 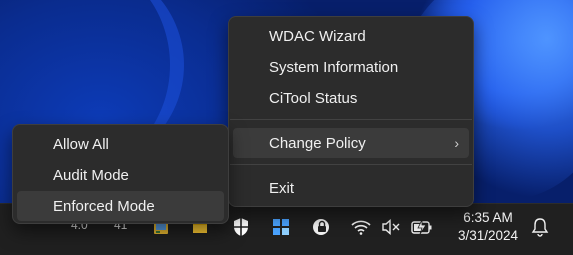 I want to click on menu-item-system-information: System Information, so click(x=351, y=67).